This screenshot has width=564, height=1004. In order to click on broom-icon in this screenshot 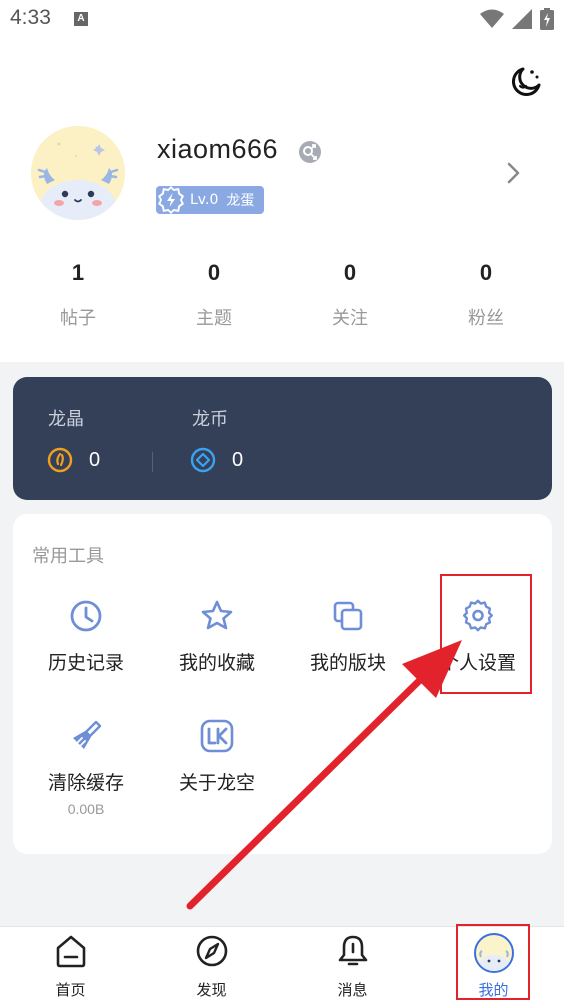, I will do `click(87, 734)`.